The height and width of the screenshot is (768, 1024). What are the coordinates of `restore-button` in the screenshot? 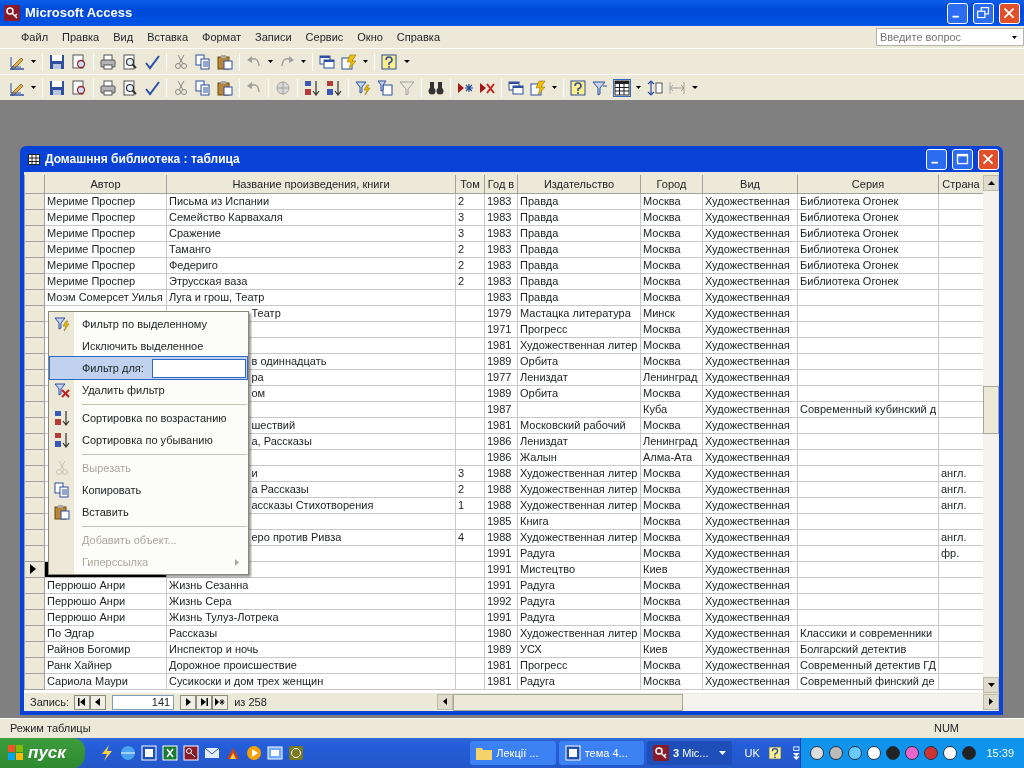 It's located at (983, 13).